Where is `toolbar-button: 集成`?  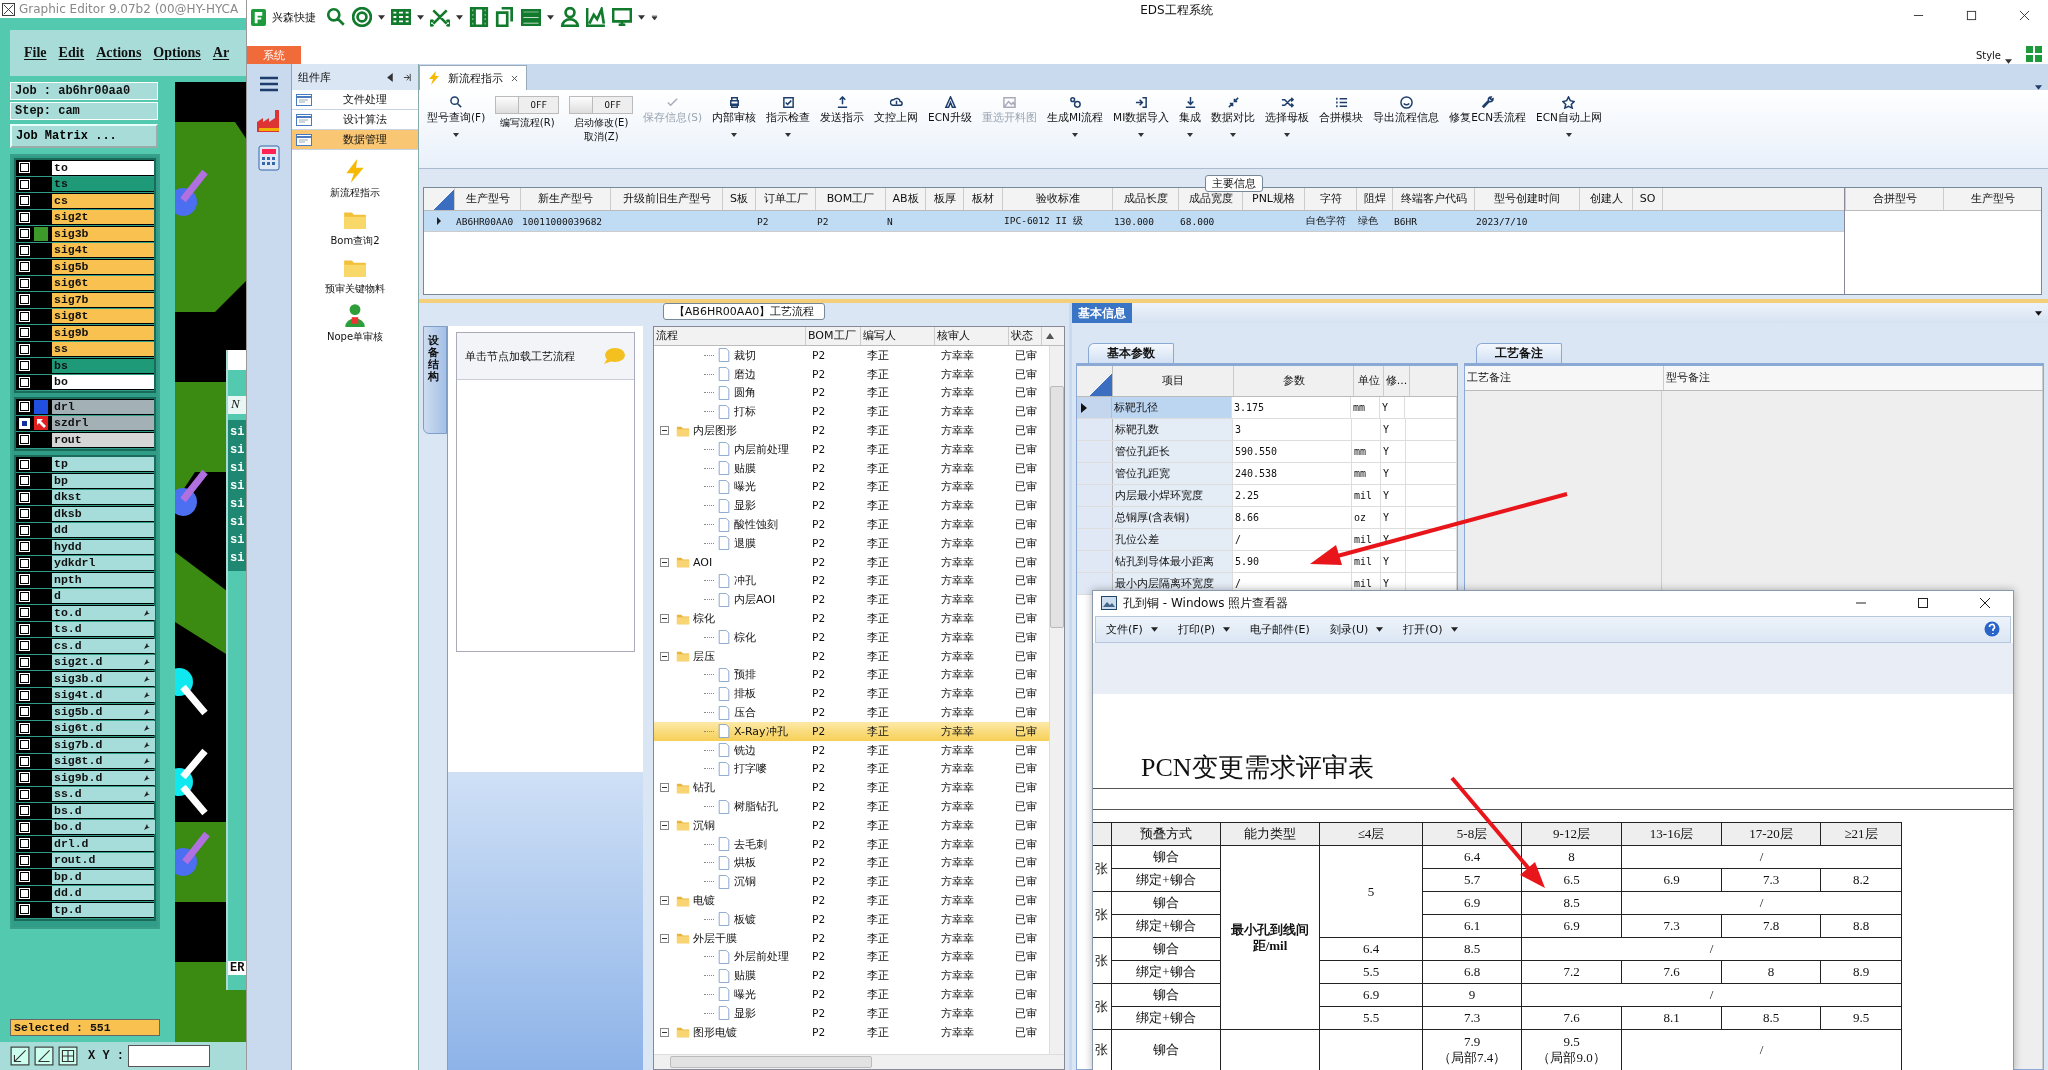
toolbar-button: 集成 is located at coordinates (1190, 116).